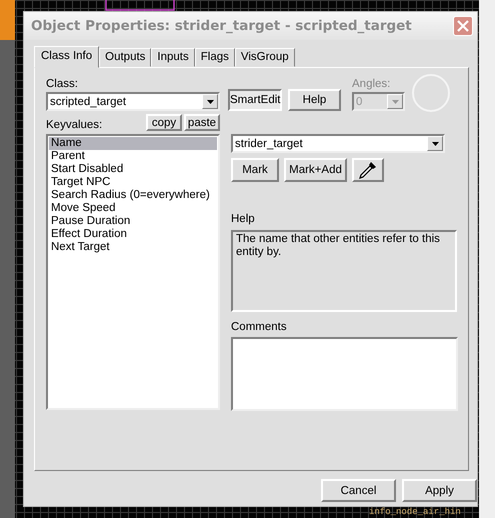  What do you see at coordinates (133, 221) in the screenshot?
I see `list-item: Pause Duration` at bounding box center [133, 221].